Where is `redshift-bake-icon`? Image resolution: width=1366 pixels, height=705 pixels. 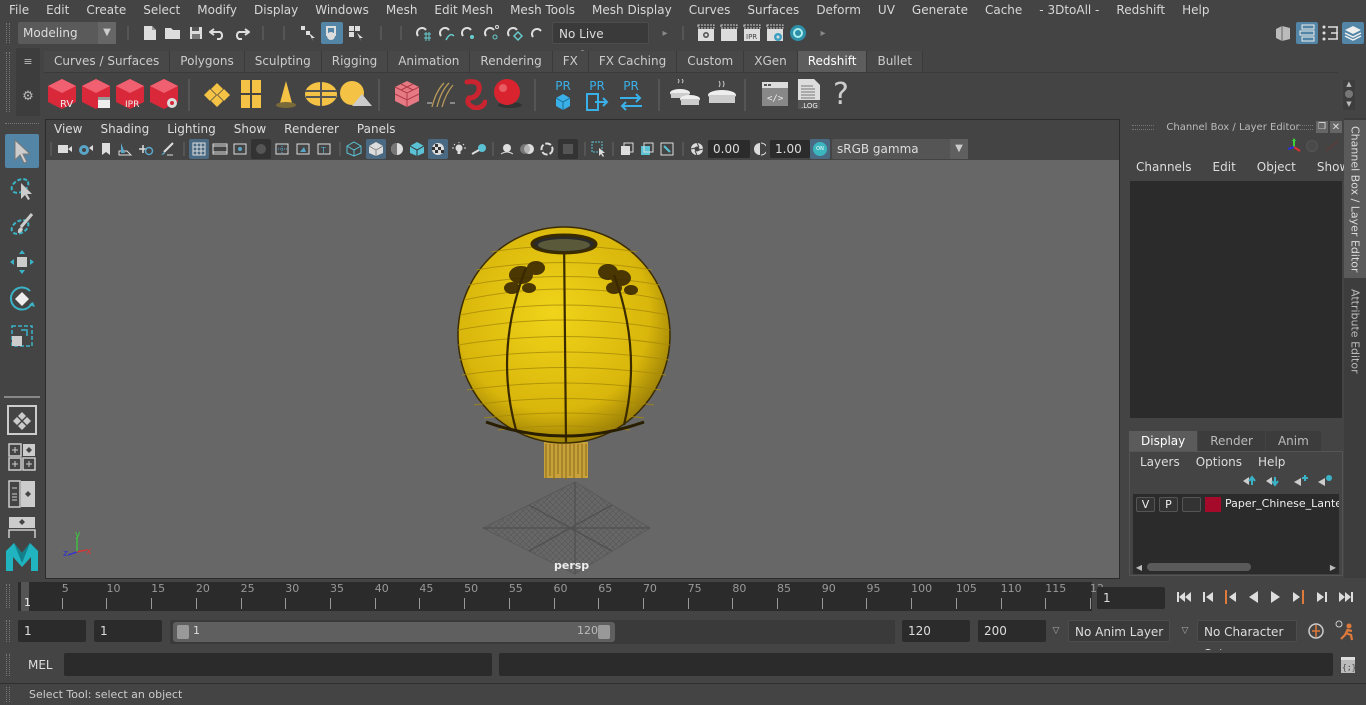 redshift-bake-icon is located at coordinates (722, 94).